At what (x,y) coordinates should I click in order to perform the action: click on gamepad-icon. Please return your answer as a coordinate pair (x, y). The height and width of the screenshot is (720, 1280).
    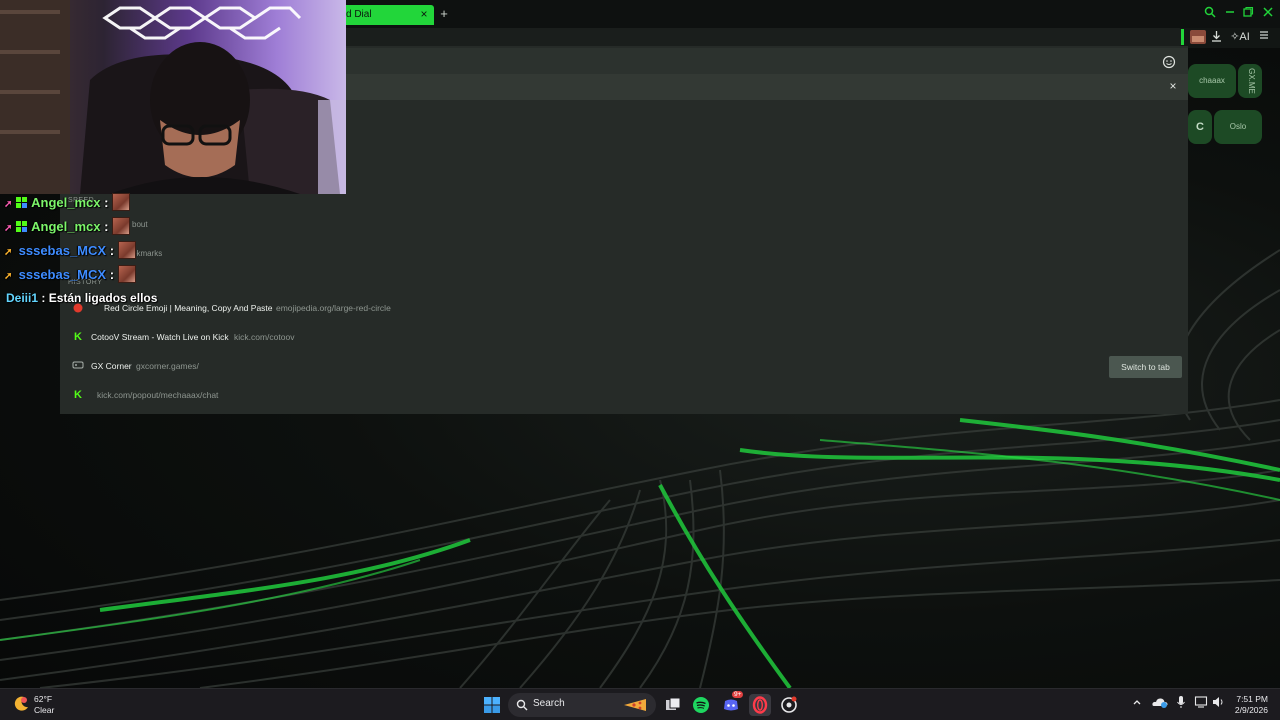
    Looking at the image, I should click on (78, 366).